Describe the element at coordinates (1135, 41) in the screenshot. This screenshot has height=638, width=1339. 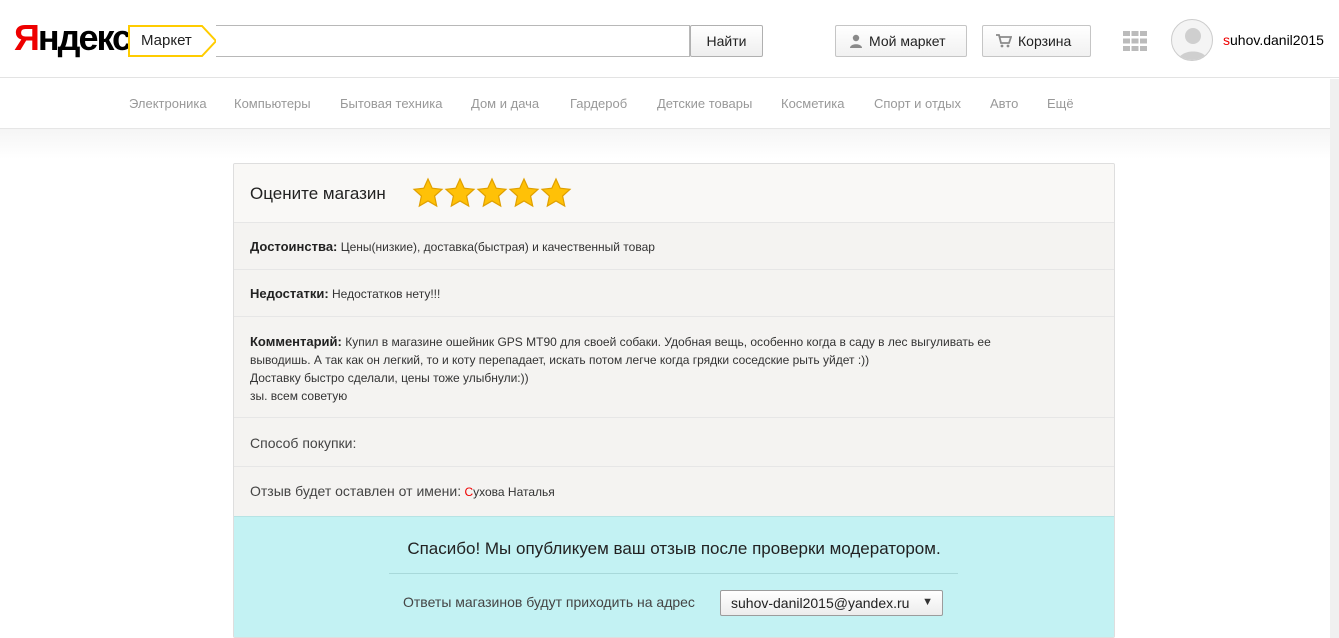
I see `apps-grid-icon` at that location.